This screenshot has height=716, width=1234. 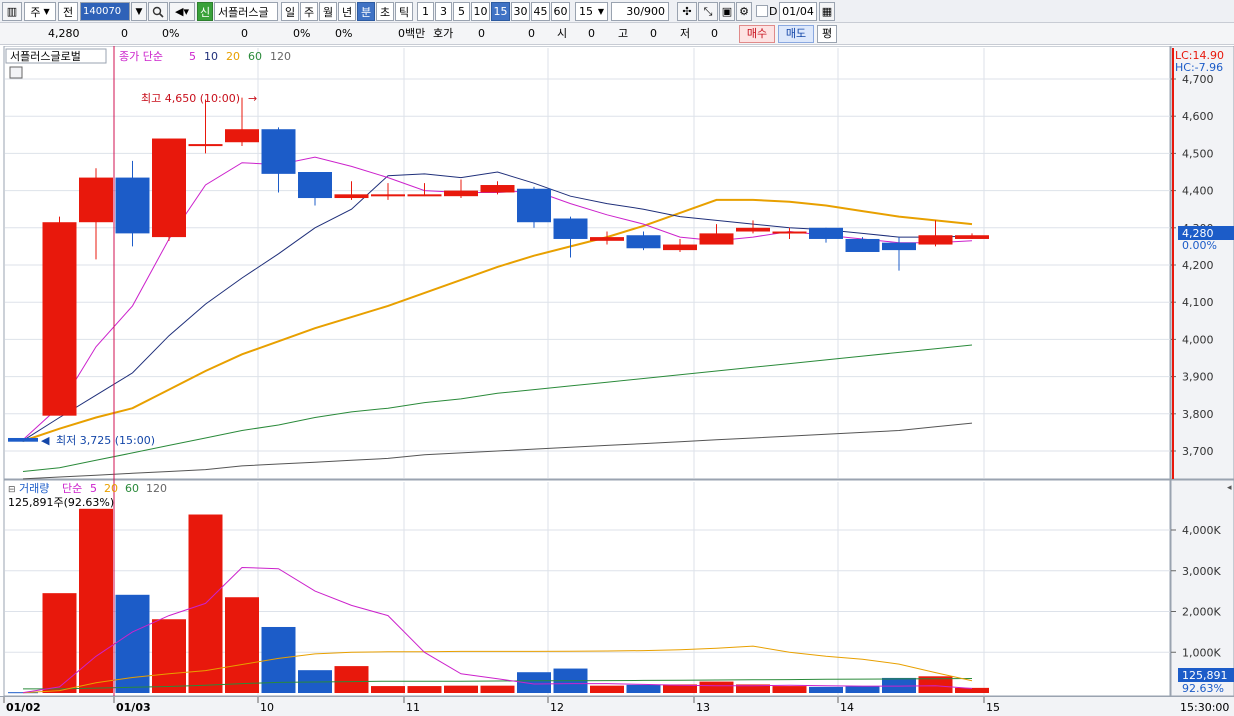 I want to click on interval-tab-10: 10, so click(x=480, y=11).